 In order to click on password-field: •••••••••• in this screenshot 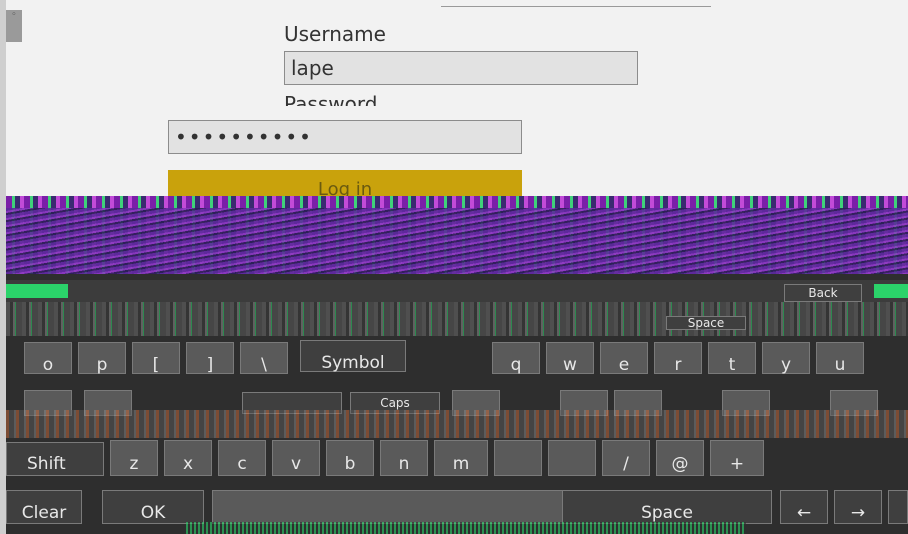, I will do `click(345, 137)`.